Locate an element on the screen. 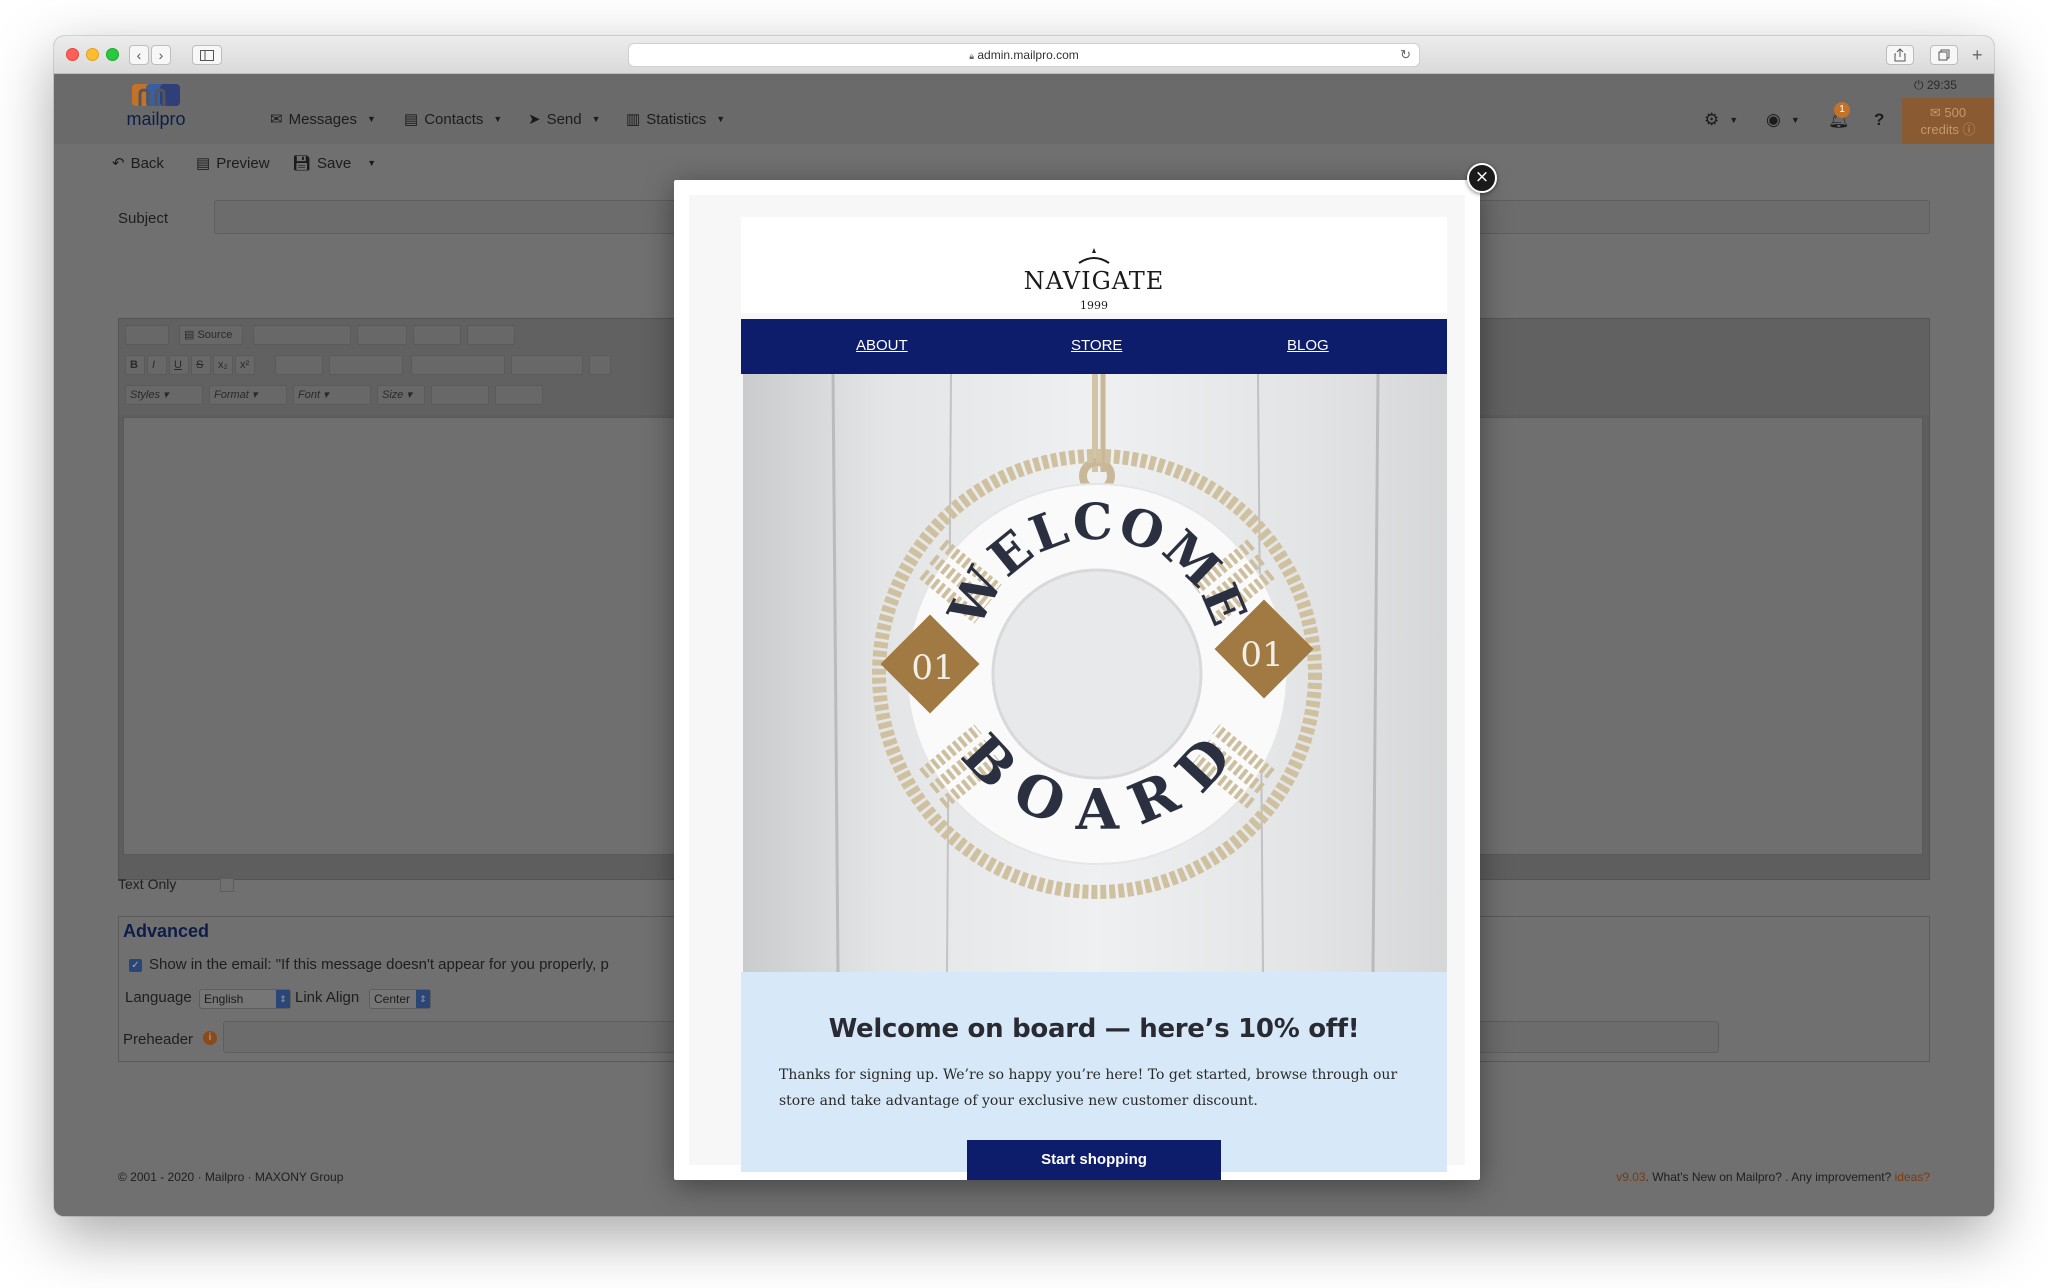 This screenshot has height=1288, width=2048. sidebar-icon is located at coordinates (207, 55).